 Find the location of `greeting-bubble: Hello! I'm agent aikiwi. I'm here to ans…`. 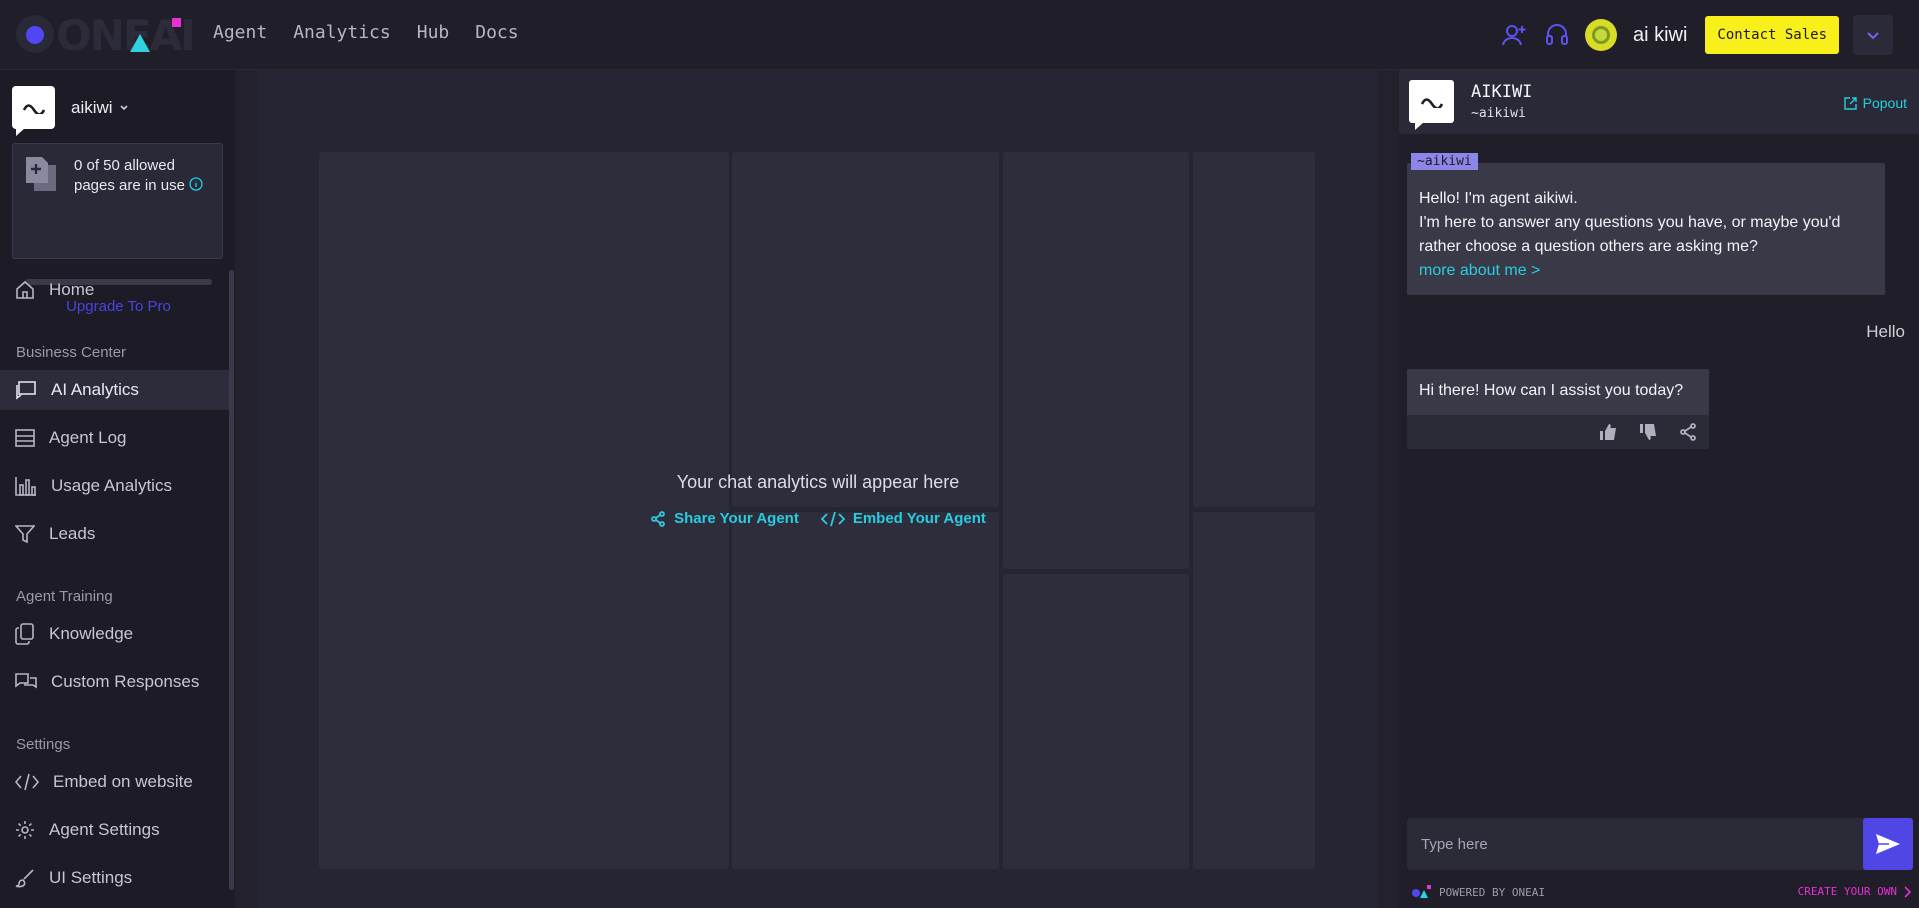

greeting-bubble: Hello! I'm agent aikiwi. I'm here to ans… is located at coordinates (1646, 229).